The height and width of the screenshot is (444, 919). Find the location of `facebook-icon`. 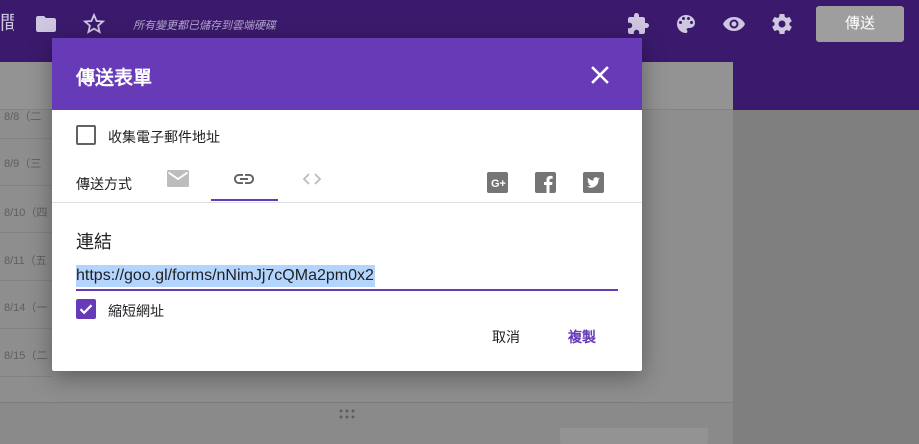

facebook-icon is located at coordinates (545, 182).